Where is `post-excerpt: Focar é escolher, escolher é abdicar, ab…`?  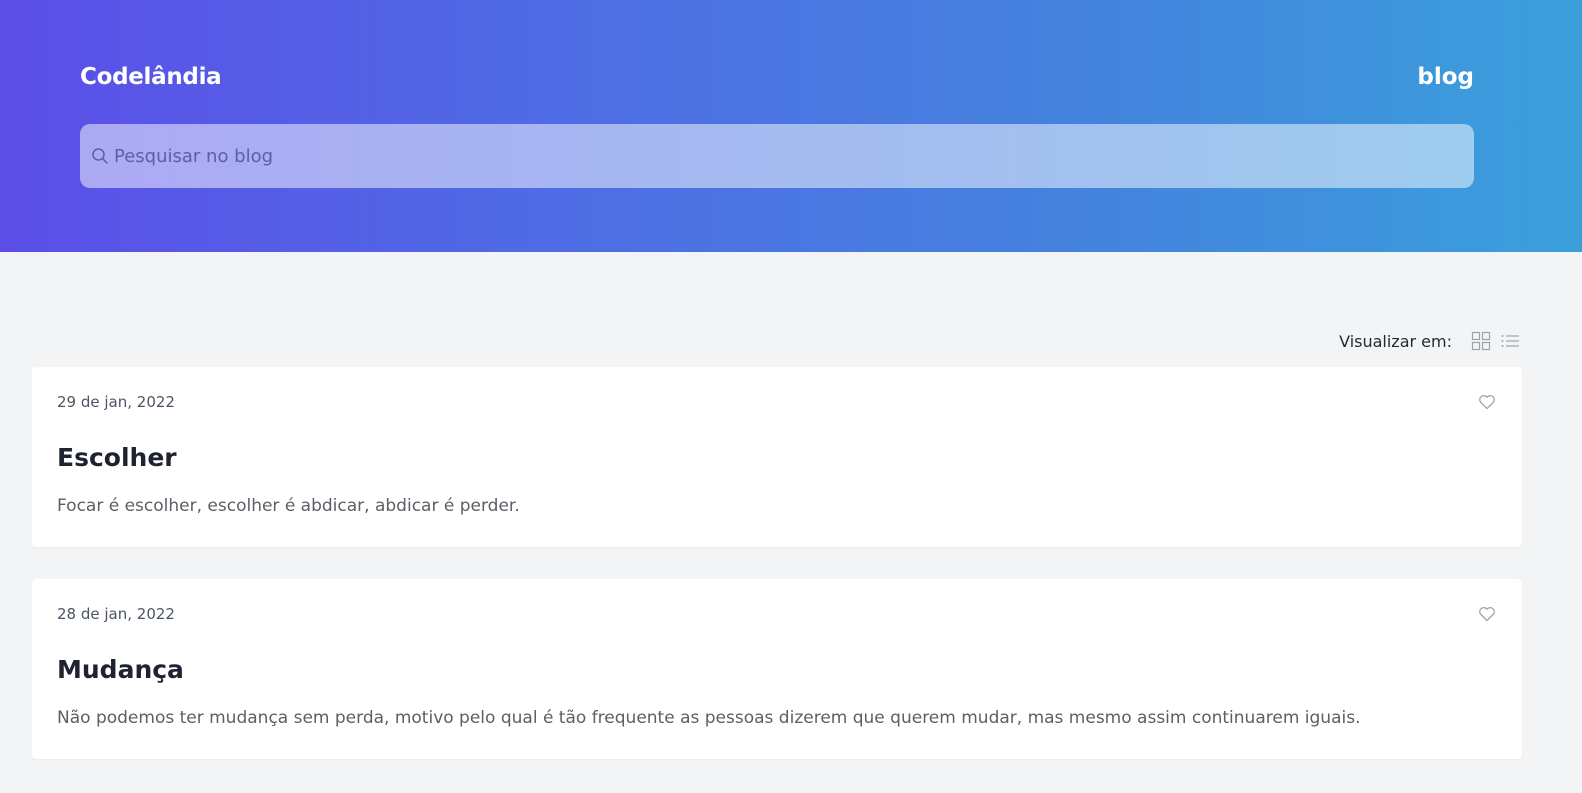 post-excerpt: Focar é escolher, escolher é abdicar, ab… is located at coordinates (288, 506).